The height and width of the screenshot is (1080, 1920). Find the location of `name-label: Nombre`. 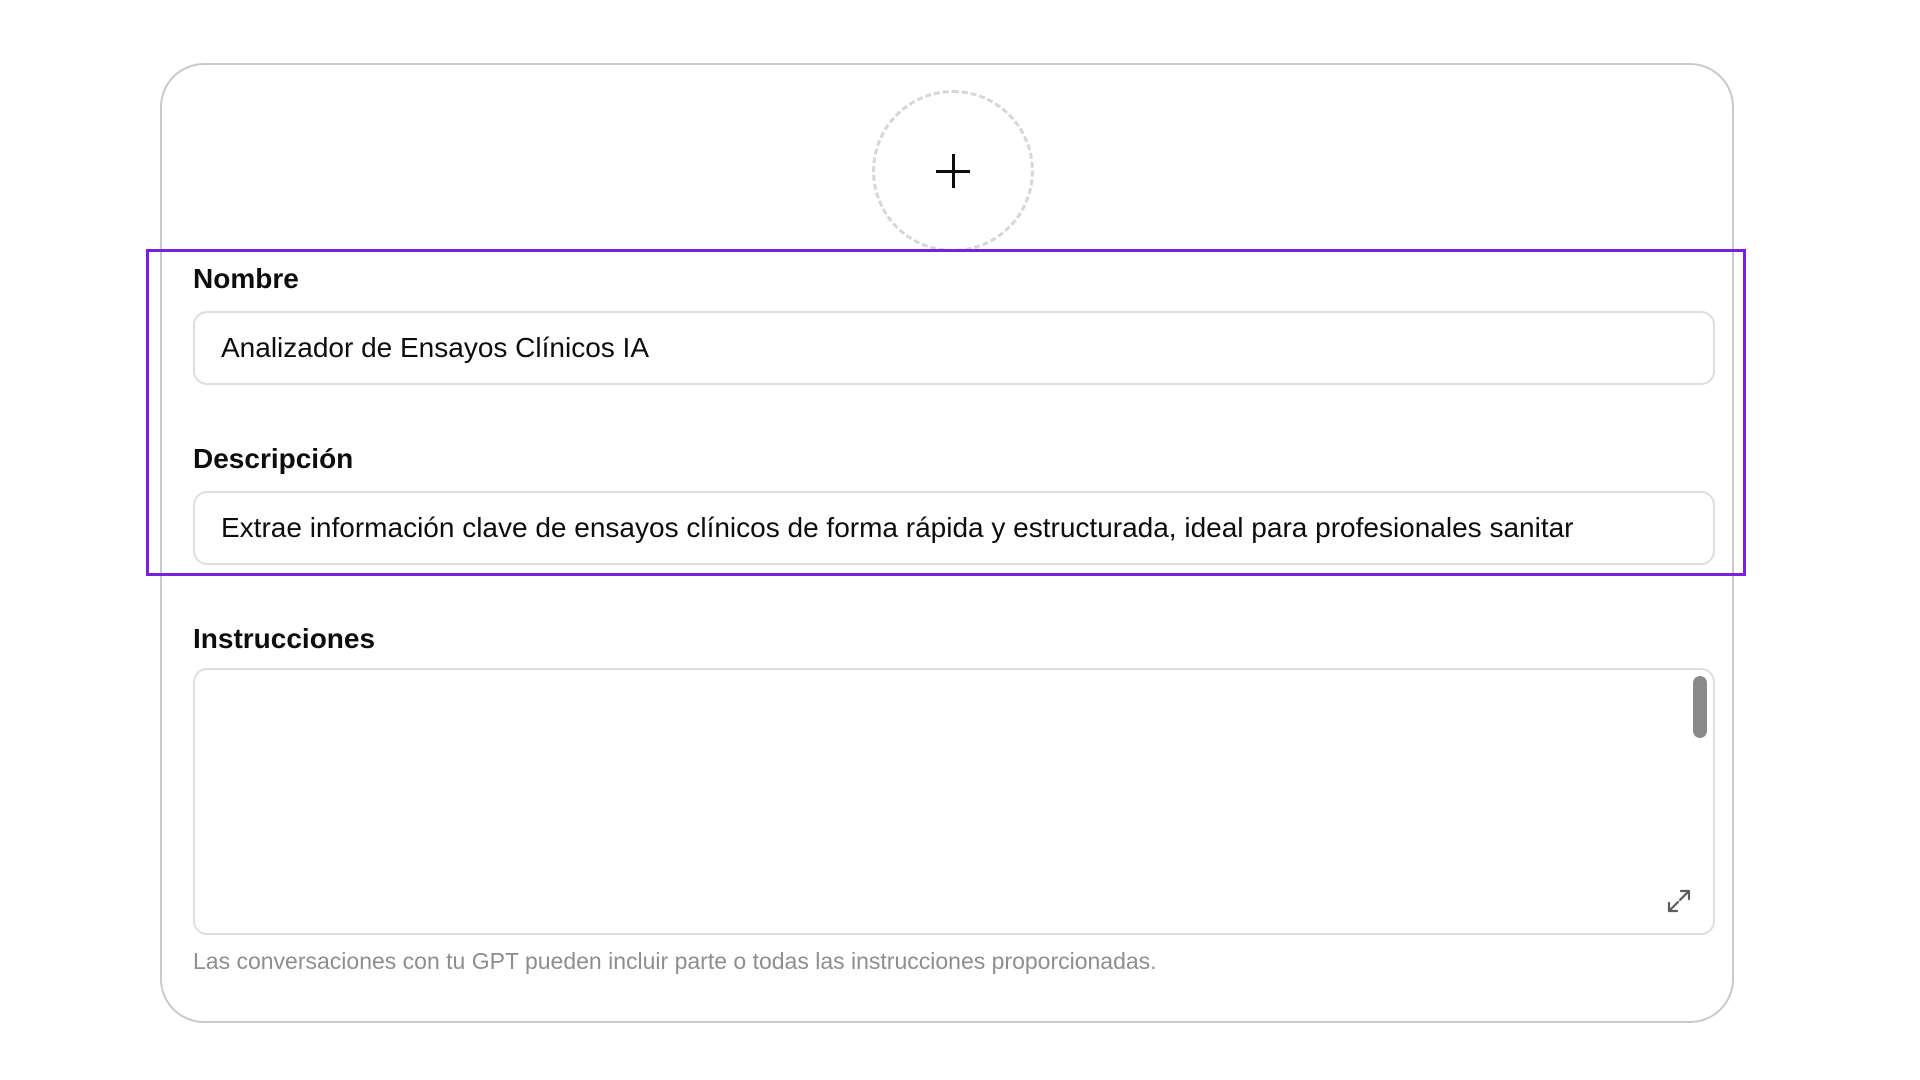

name-label: Nombre is located at coordinates (246, 278).